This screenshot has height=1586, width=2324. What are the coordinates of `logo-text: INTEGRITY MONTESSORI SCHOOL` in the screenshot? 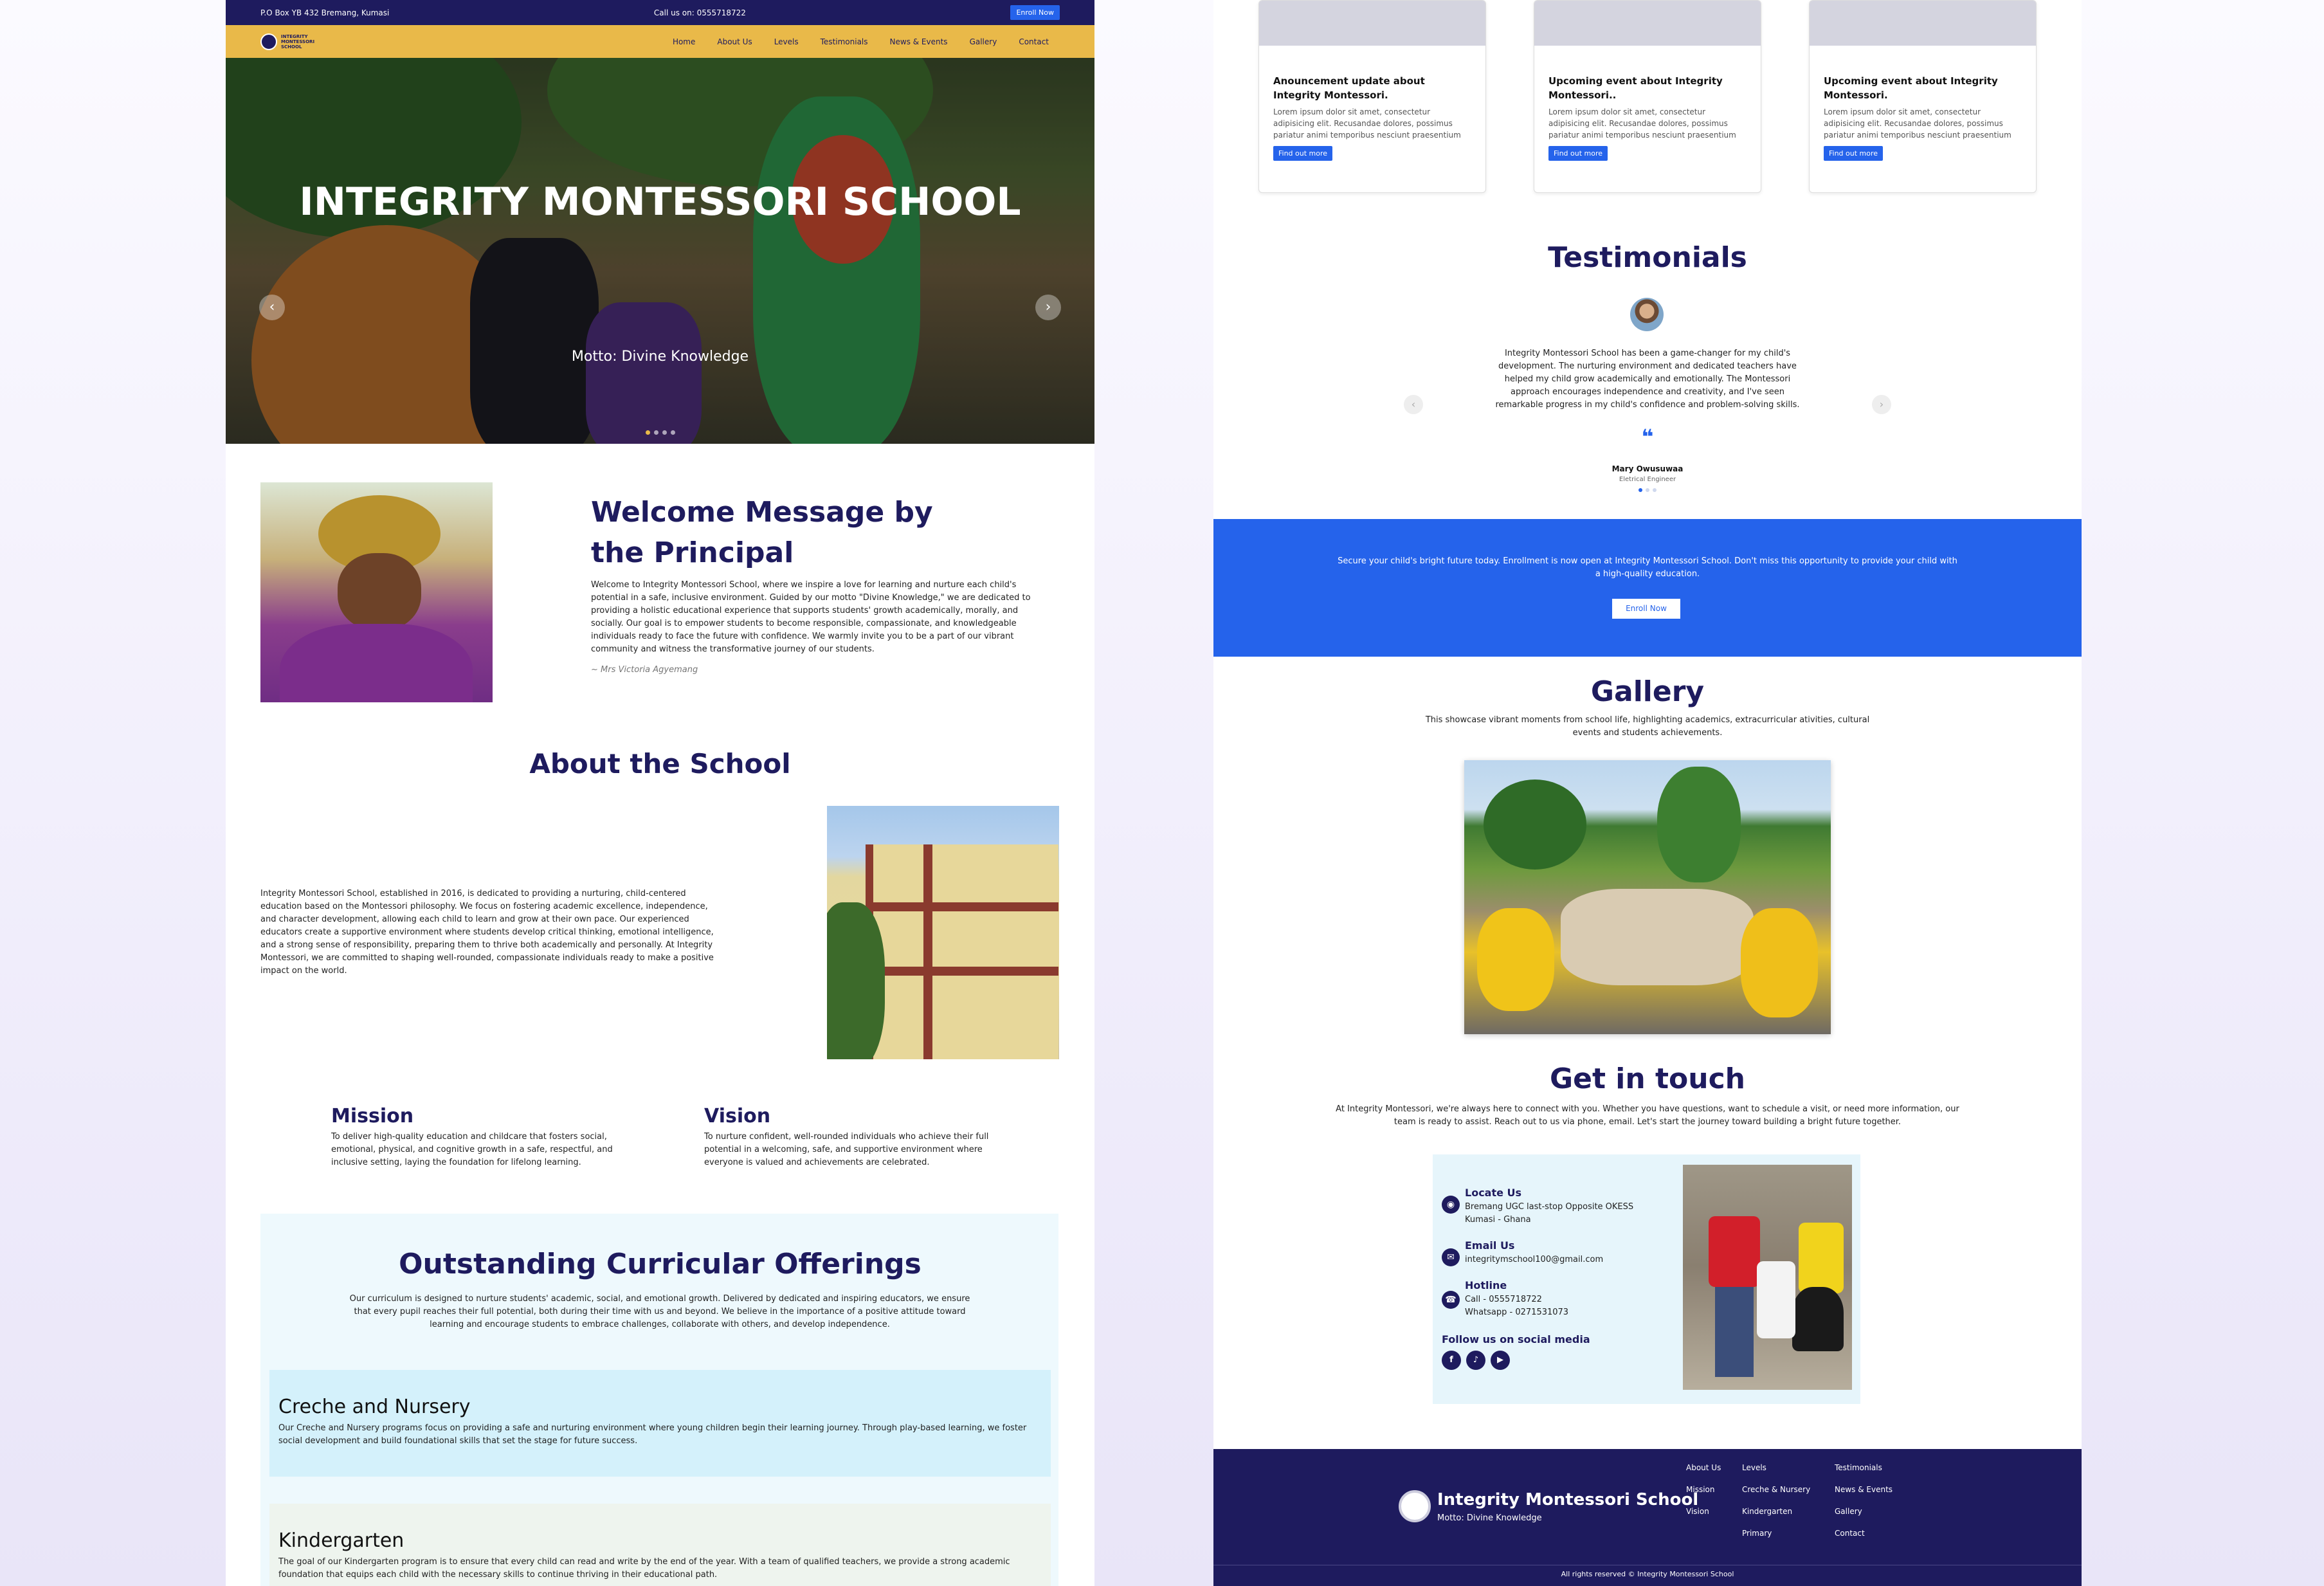 It's located at (298, 42).